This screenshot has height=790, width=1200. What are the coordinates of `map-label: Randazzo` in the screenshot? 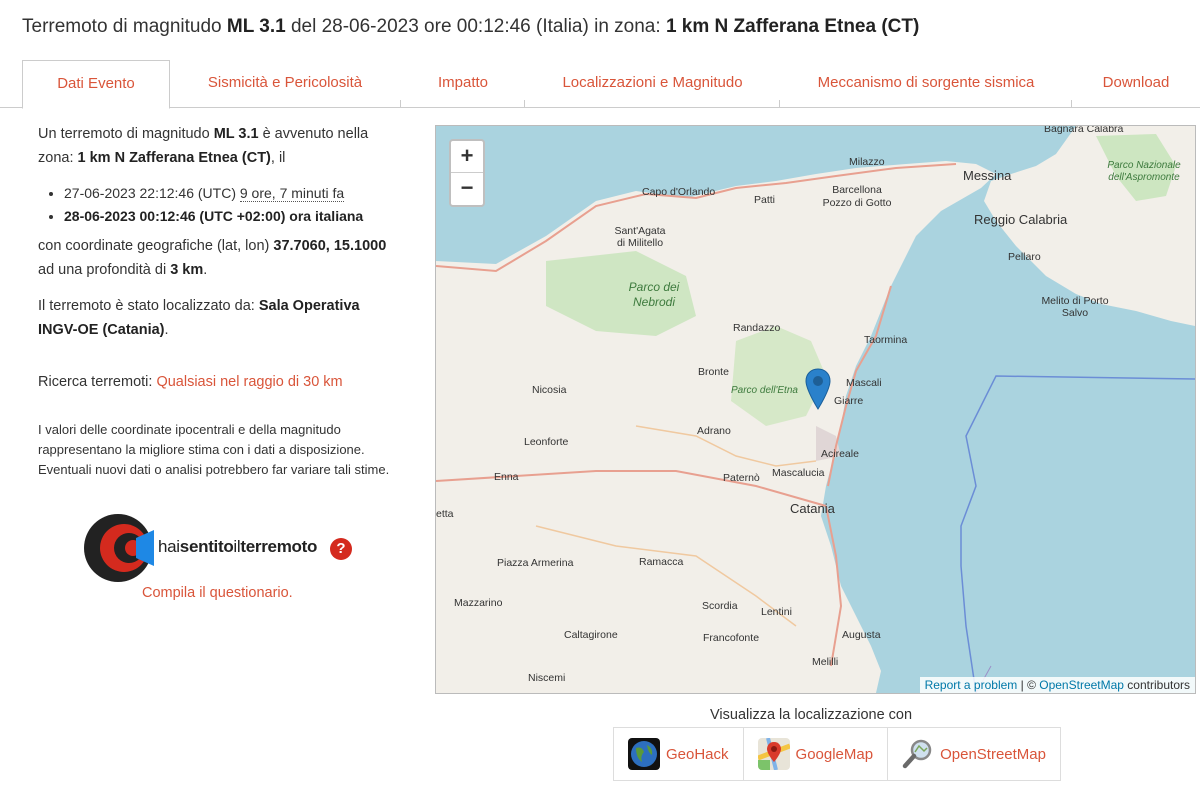 It's located at (757, 328).